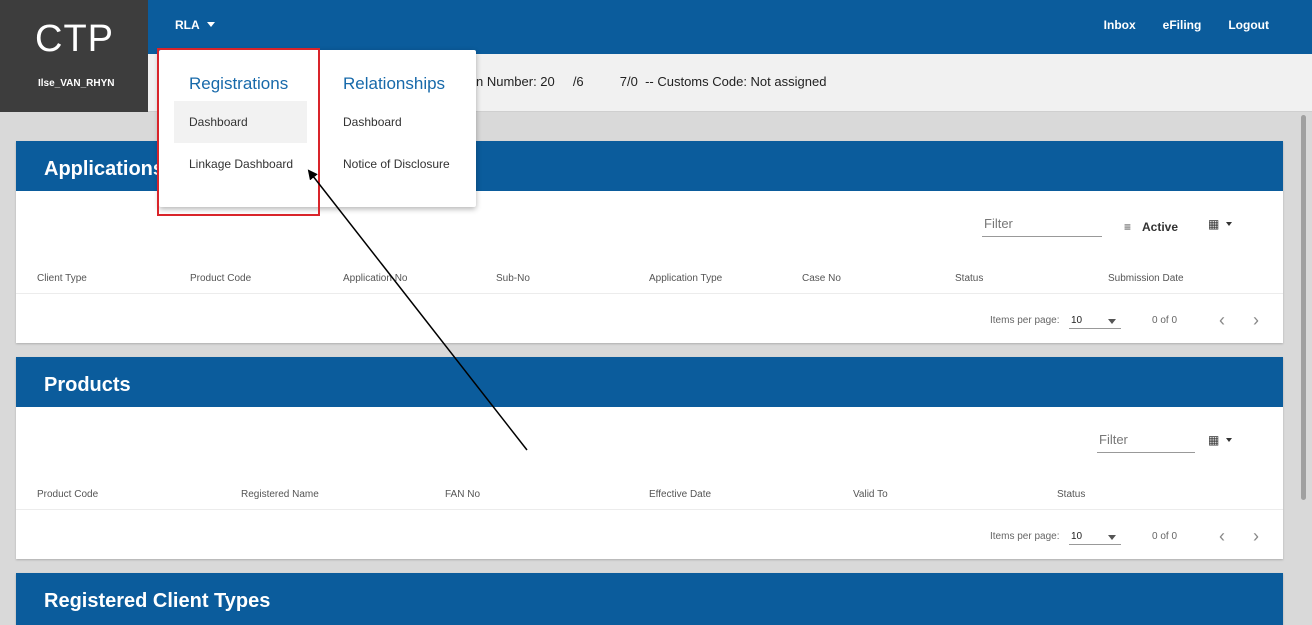  What do you see at coordinates (1146, 278) in the screenshot?
I see `col-submission-date: Submission Date` at bounding box center [1146, 278].